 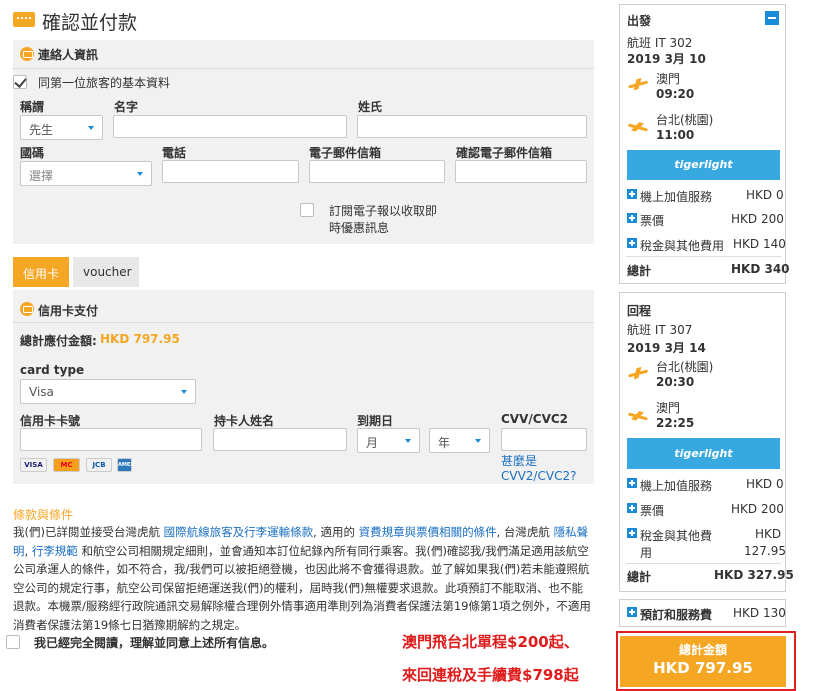 I want to click on grand-total-value: HKD 797.95, so click(x=703, y=668).